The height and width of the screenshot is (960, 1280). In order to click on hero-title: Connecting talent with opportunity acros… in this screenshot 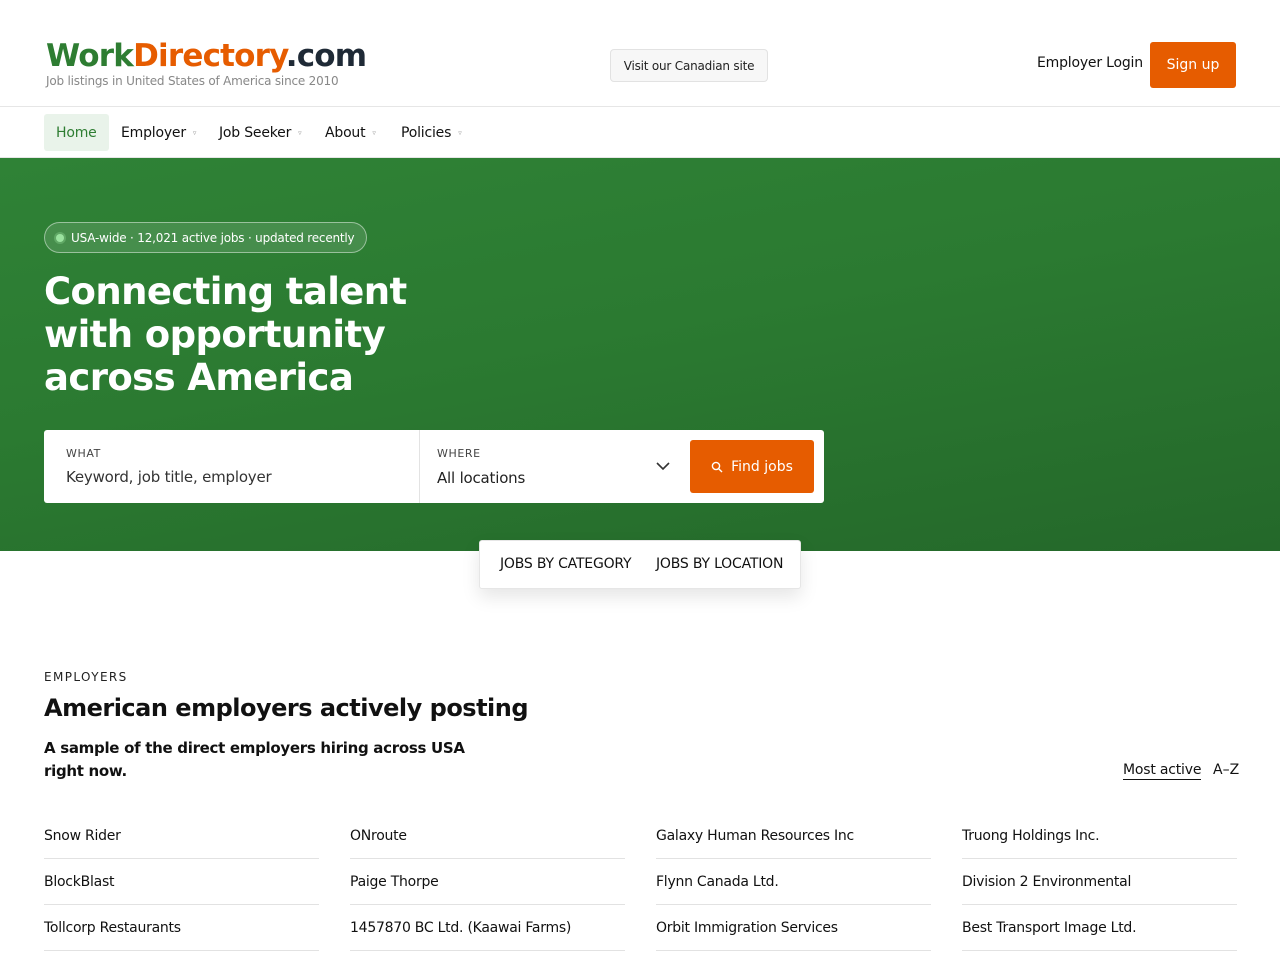, I will do `click(225, 334)`.